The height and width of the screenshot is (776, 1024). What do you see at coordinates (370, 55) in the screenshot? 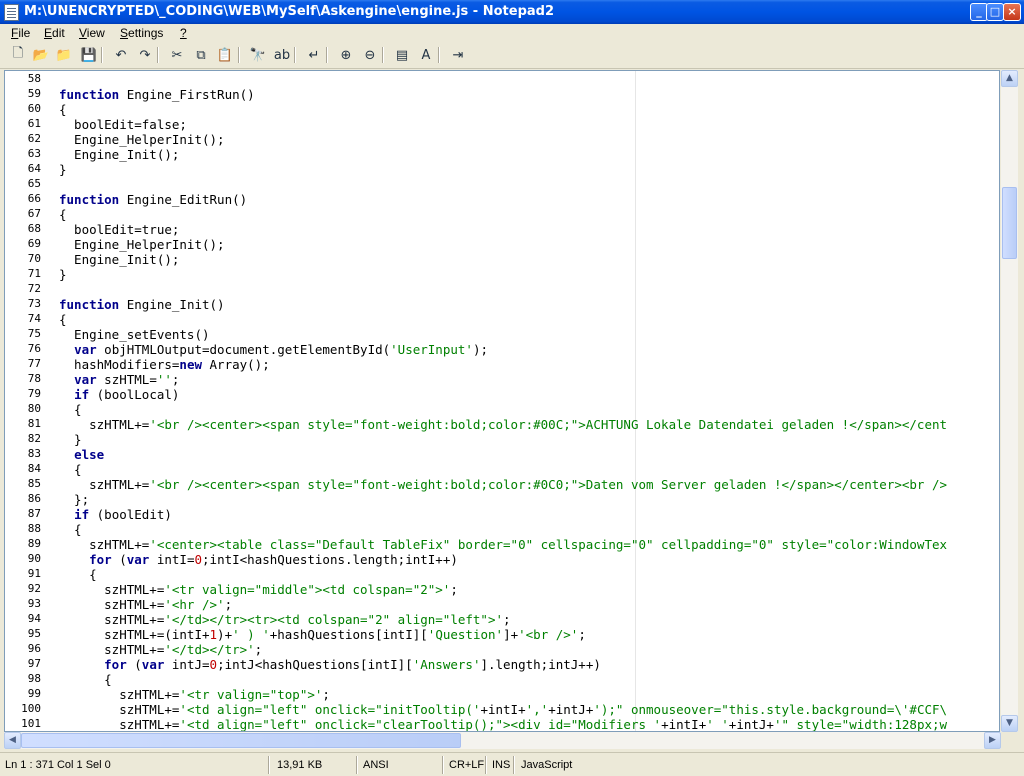
I see `zoom-out-icon: ⊖` at bounding box center [370, 55].